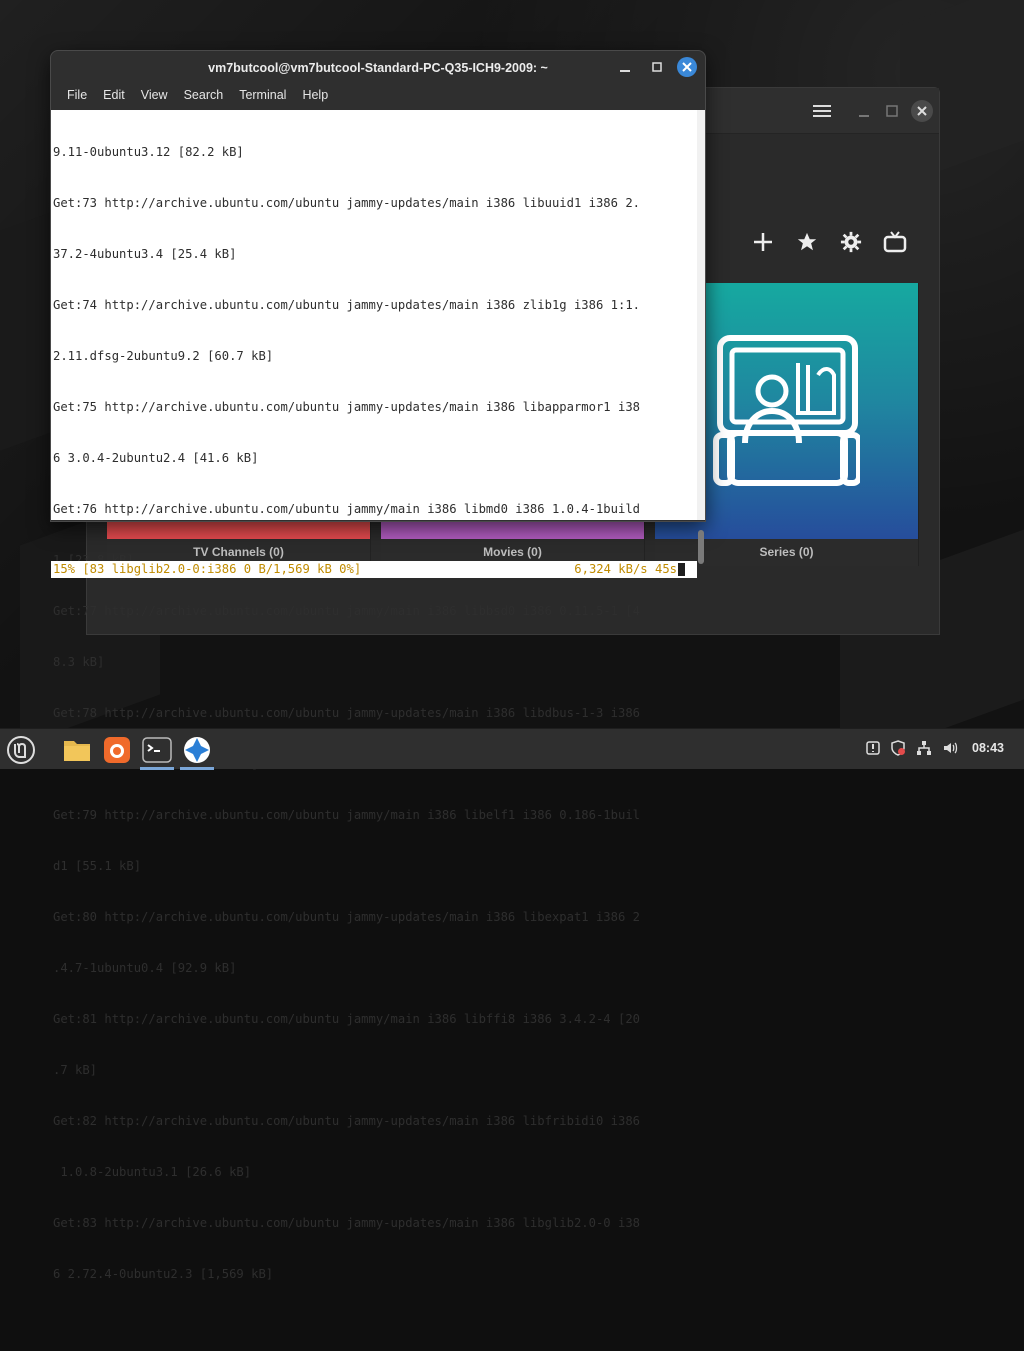 This screenshot has height=1351, width=1024. What do you see at coordinates (701, 337) in the screenshot?
I see `terminal-scrollbar` at bounding box center [701, 337].